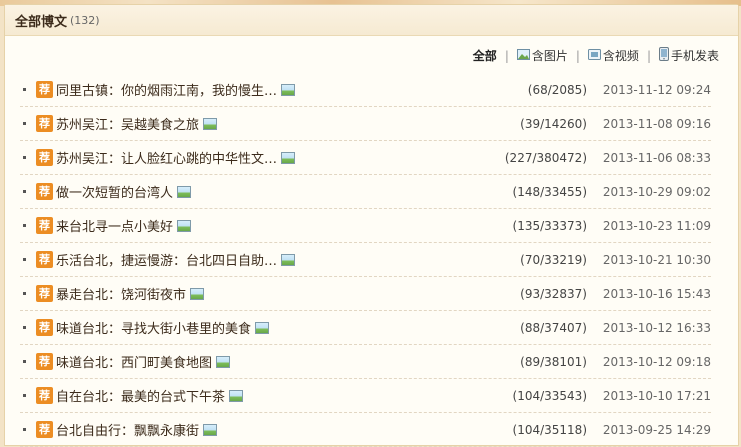  I want to click on comment-view-stats: (93/32837), so click(553, 293).